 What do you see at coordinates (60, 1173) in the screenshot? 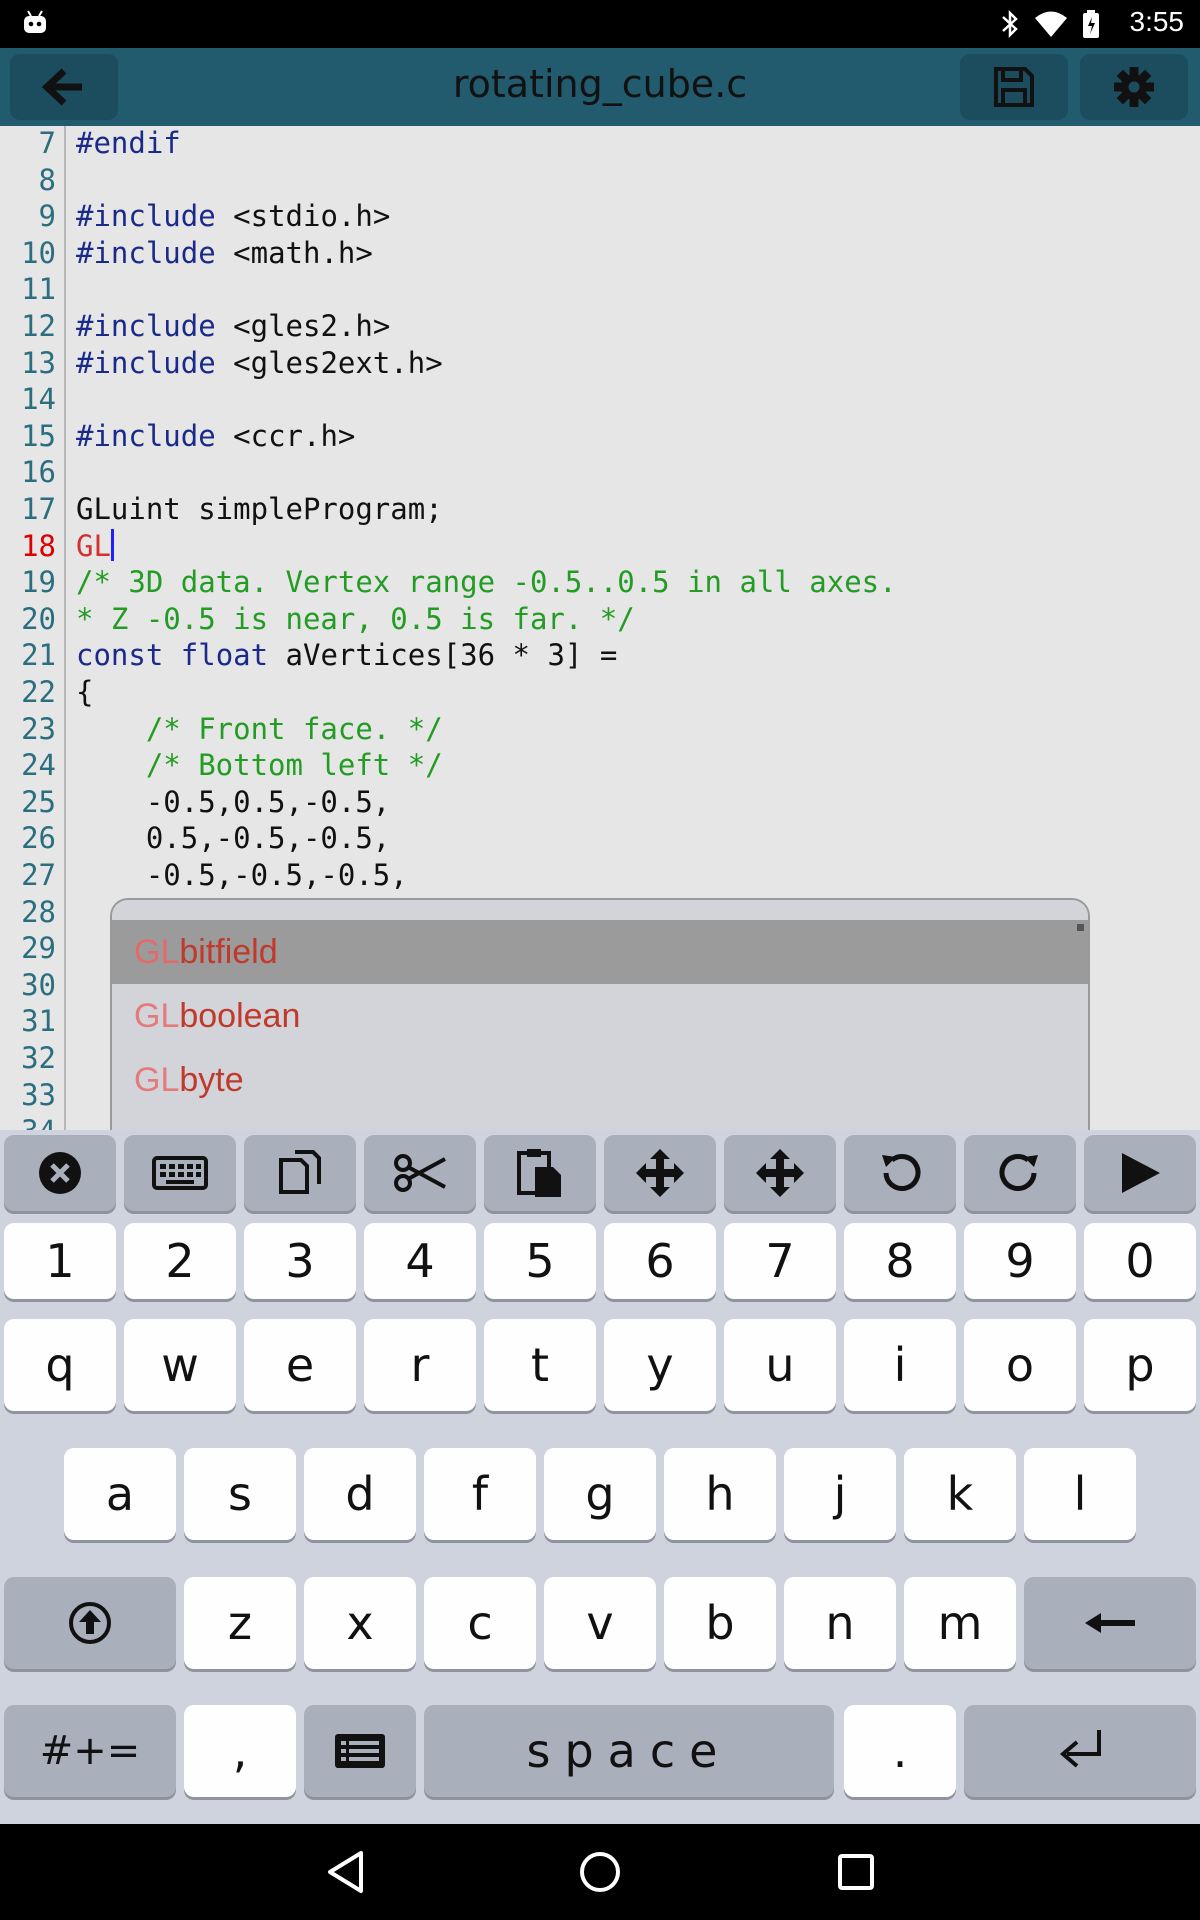
I see `close-key` at bounding box center [60, 1173].